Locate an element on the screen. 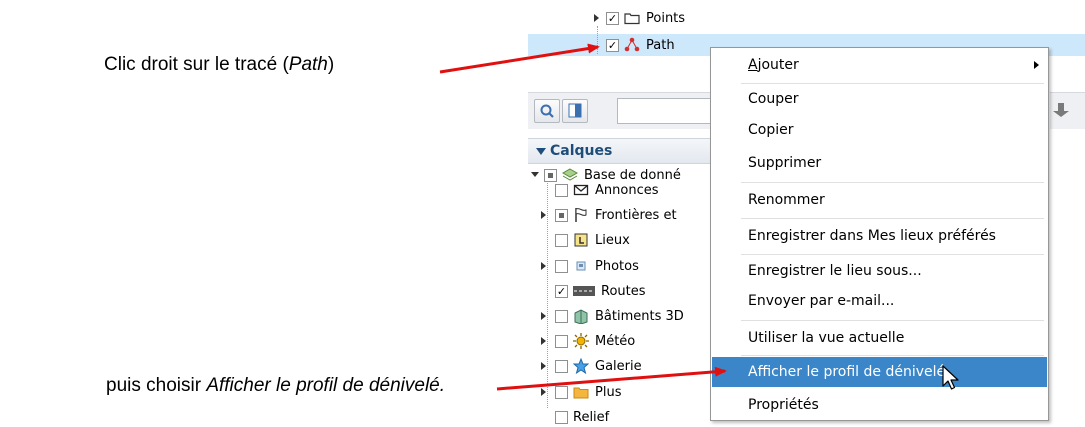  layer-item-label: Bâtiments 3D is located at coordinates (639, 316).